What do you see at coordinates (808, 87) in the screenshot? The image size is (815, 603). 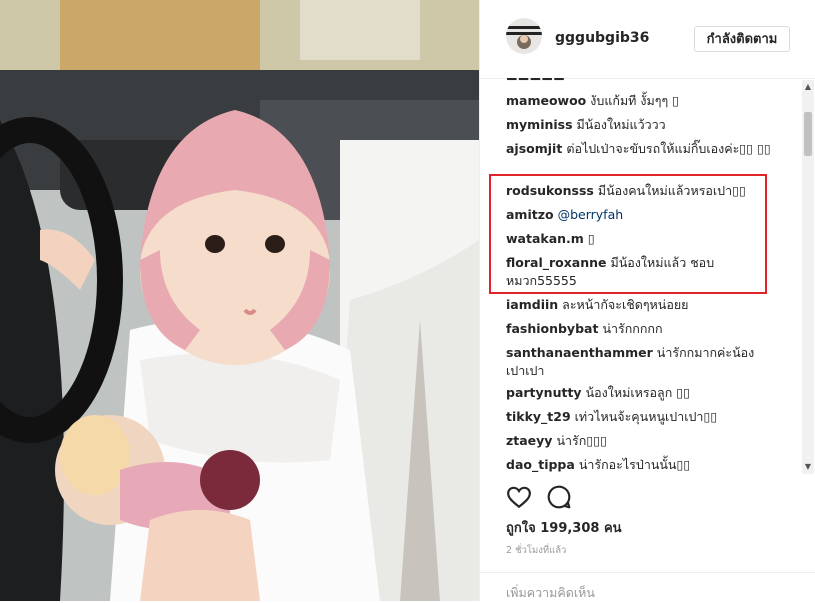 I see `scroll-up-icon: ▲` at bounding box center [808, 87].